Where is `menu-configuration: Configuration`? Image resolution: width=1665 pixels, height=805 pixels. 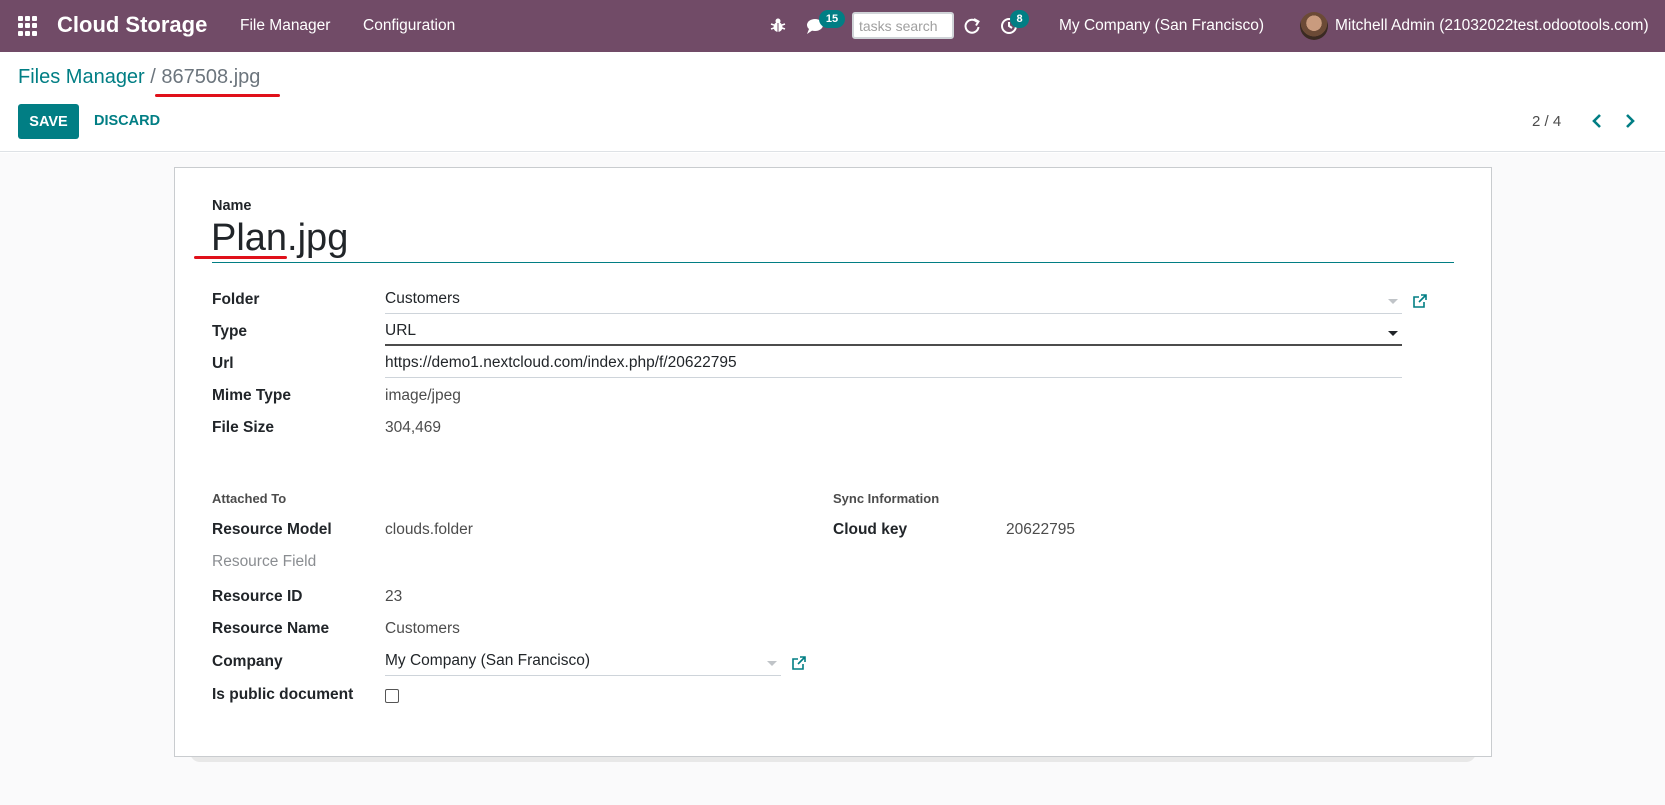 menu-configuration: Configuration is located at coordinates (409, 26).